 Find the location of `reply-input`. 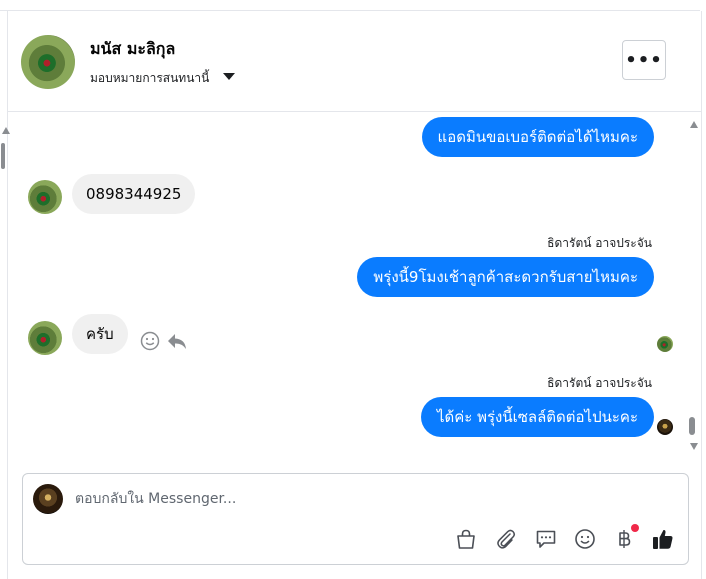

reply-input is located at coordinates (355, 499).